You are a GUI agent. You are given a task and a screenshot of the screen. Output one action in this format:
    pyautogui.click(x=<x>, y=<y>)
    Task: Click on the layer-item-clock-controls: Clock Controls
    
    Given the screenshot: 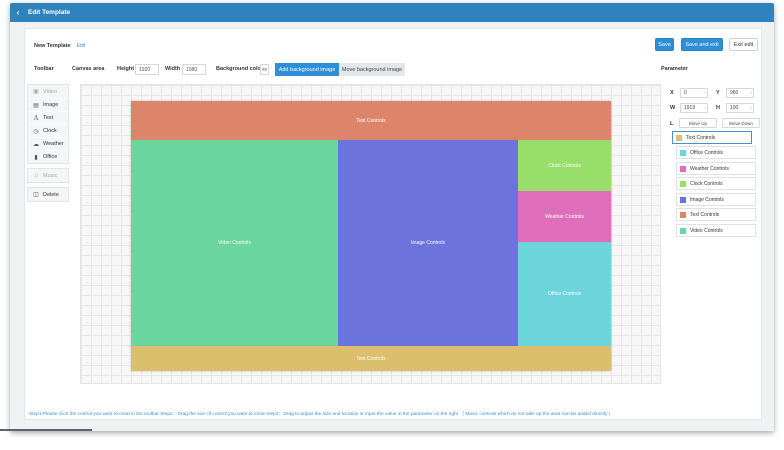 What is the action you would take?
    pyautogui.click(x=716, y=183)
    